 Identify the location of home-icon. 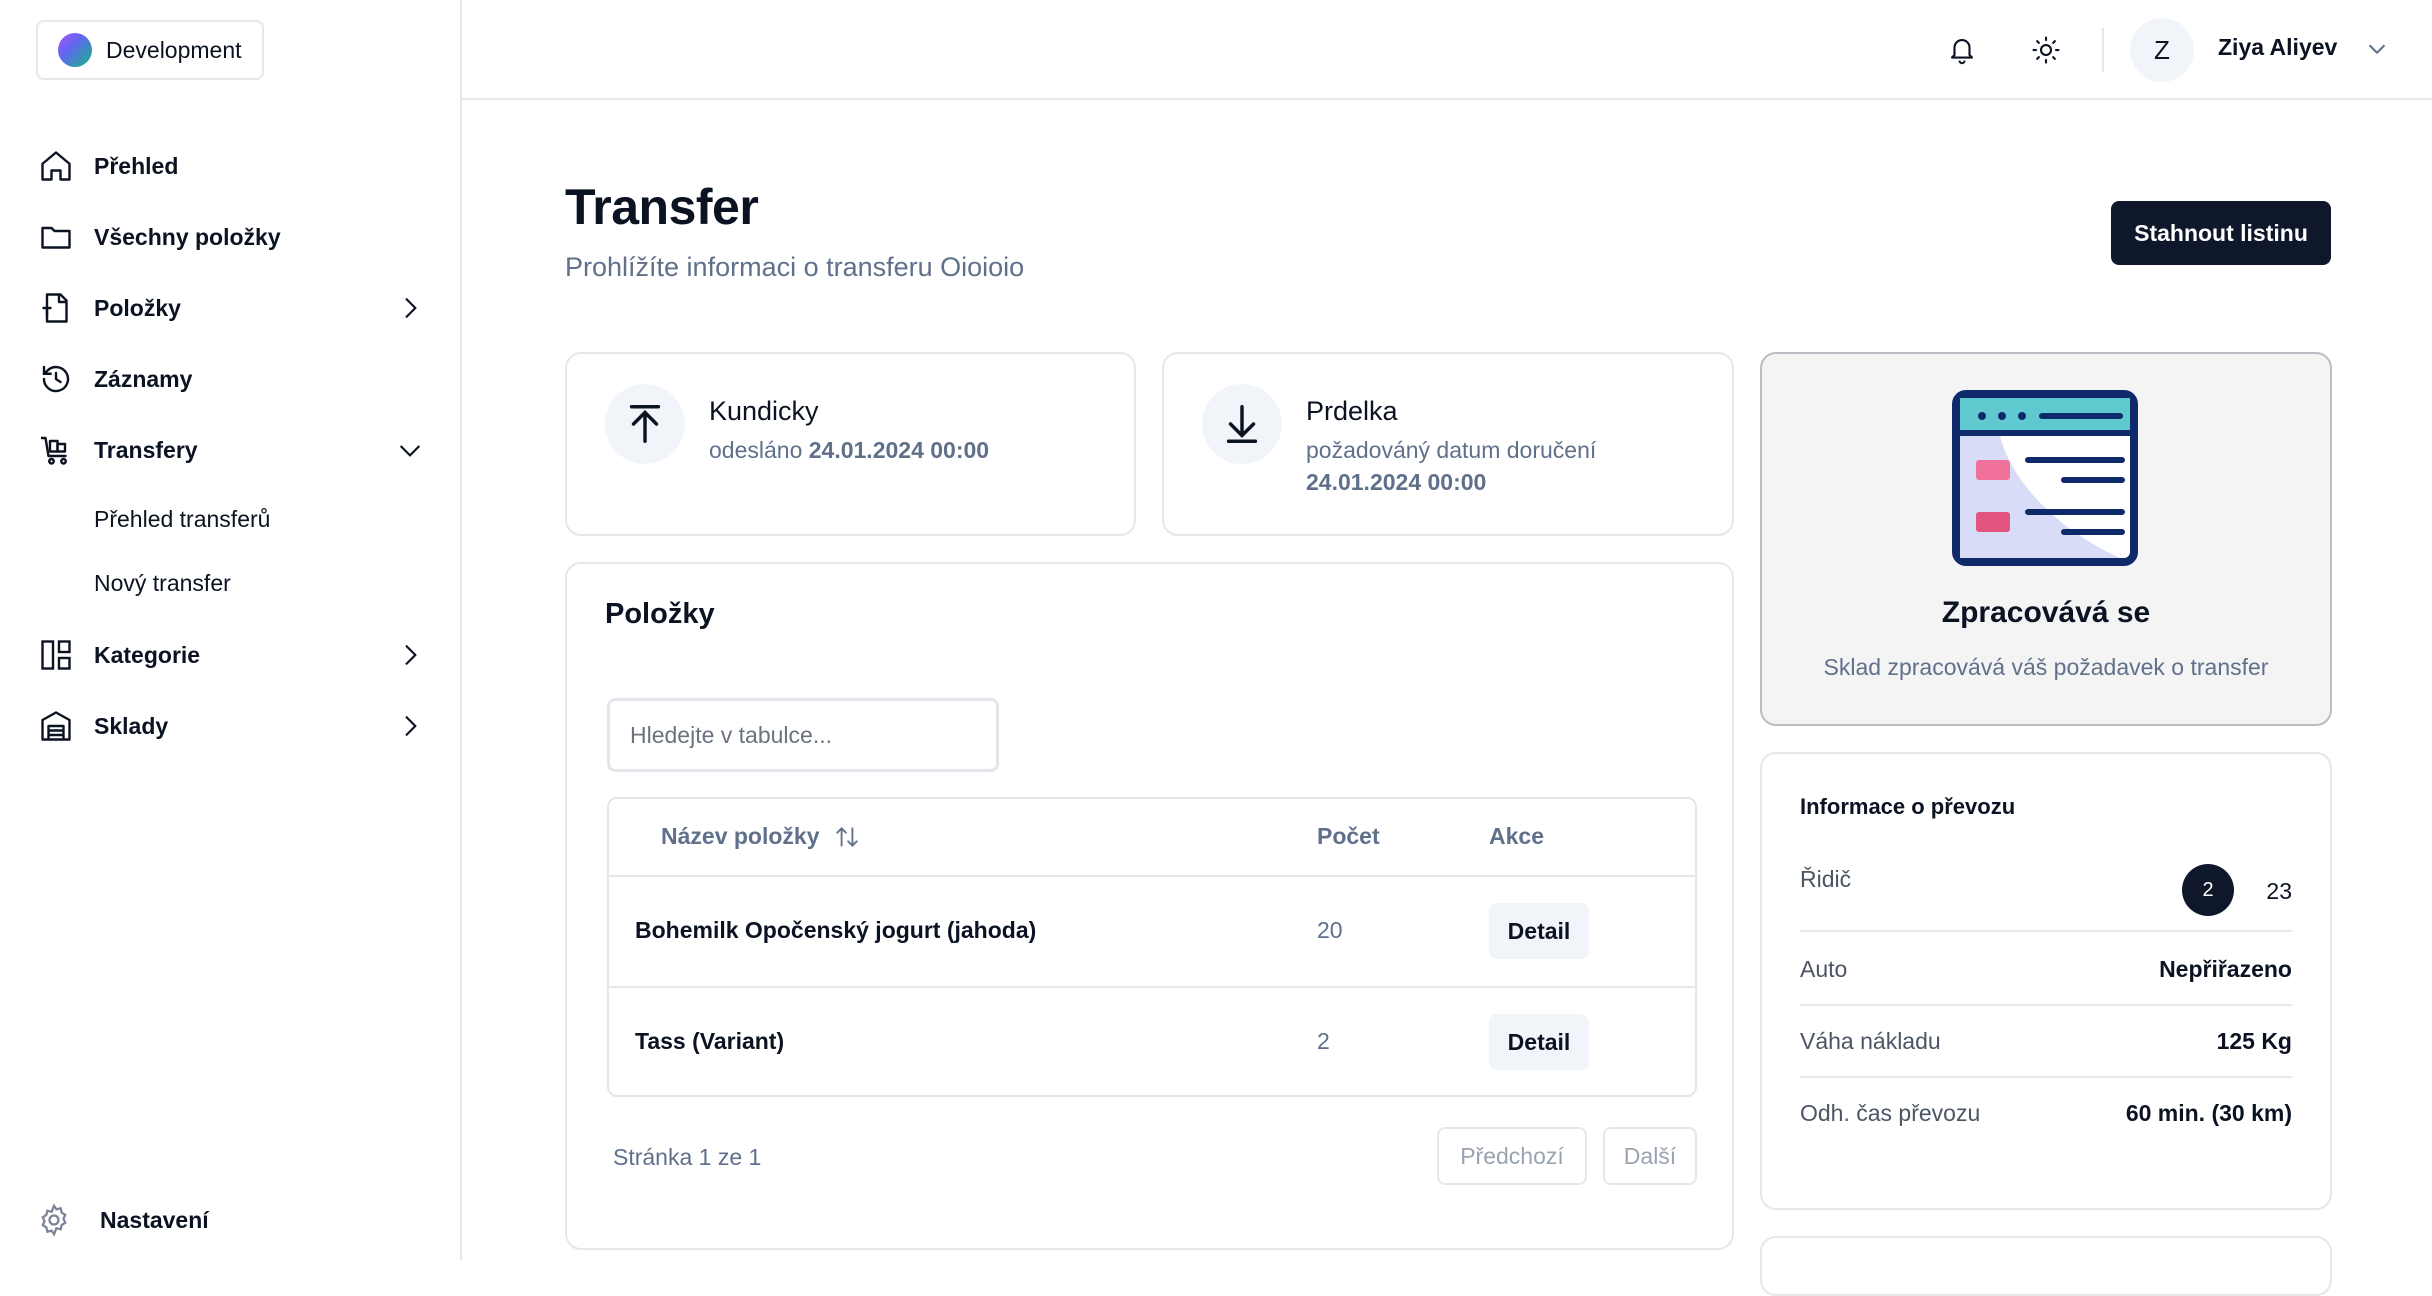
(56, 166).